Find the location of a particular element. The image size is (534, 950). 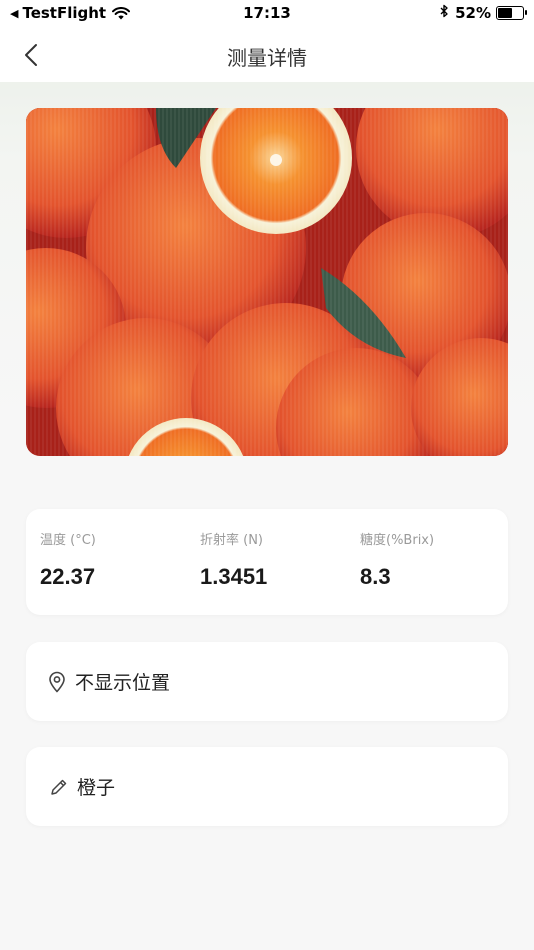

battery-icon is located at coordinates (511, 13).